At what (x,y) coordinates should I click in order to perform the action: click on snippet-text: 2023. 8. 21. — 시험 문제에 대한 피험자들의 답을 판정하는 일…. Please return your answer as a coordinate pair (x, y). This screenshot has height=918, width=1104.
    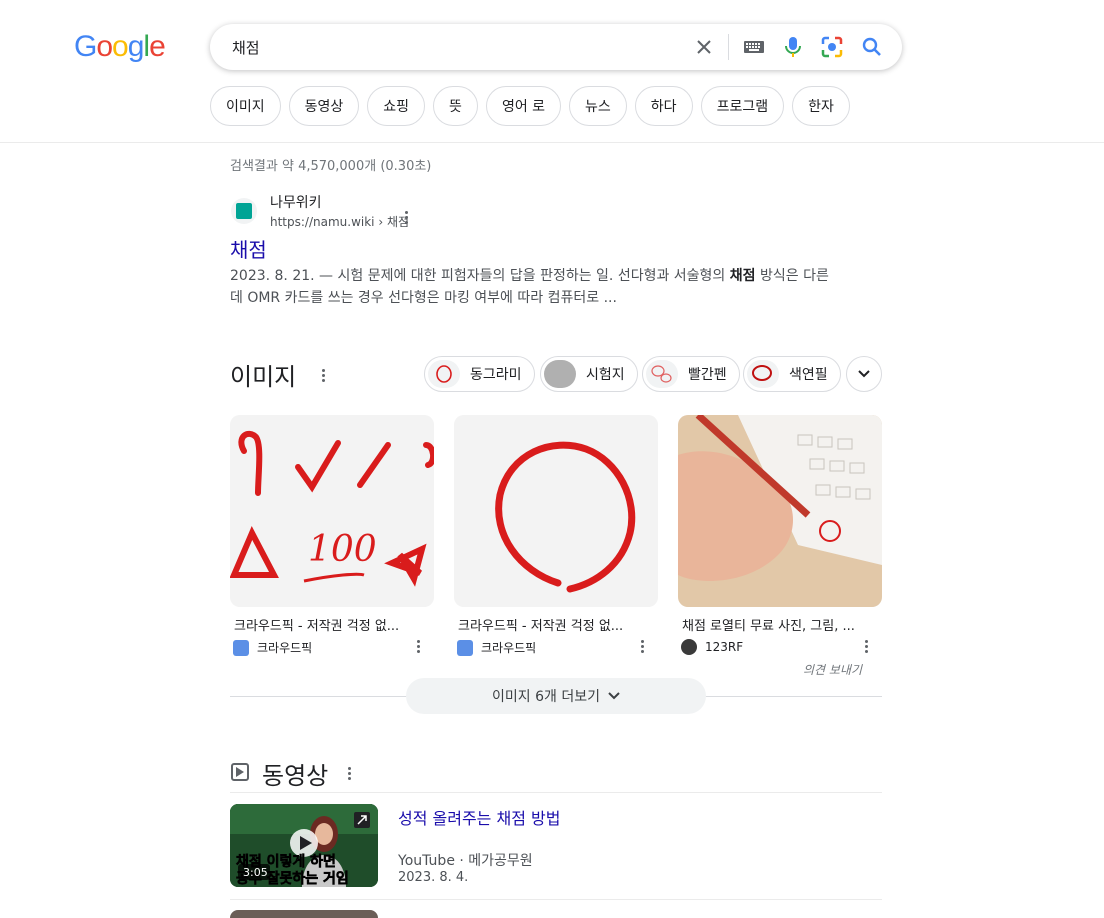
    Looking at the image, I should click on (480, 276).